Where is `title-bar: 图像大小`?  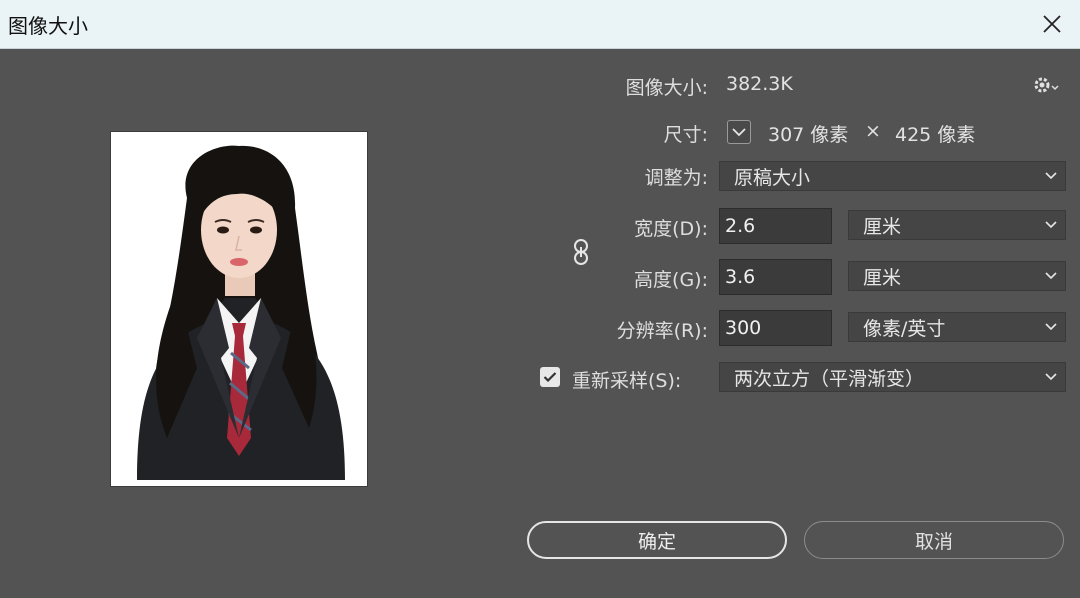
title-bar: 图像大小 is located at coordinates (540, 24).